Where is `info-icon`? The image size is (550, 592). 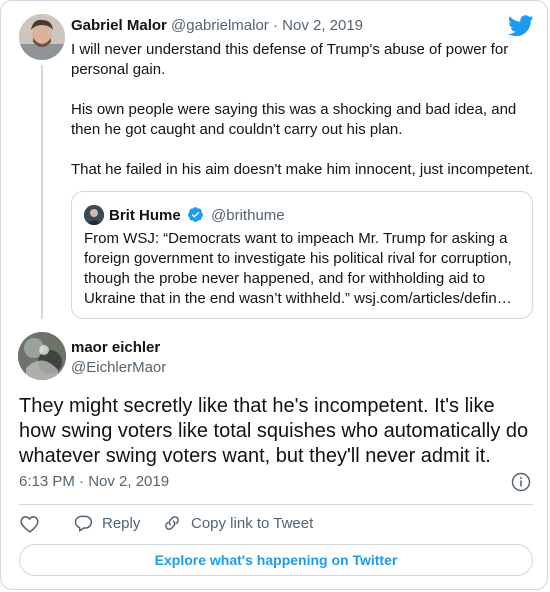
info-icon is located at coordinates (521, 482).